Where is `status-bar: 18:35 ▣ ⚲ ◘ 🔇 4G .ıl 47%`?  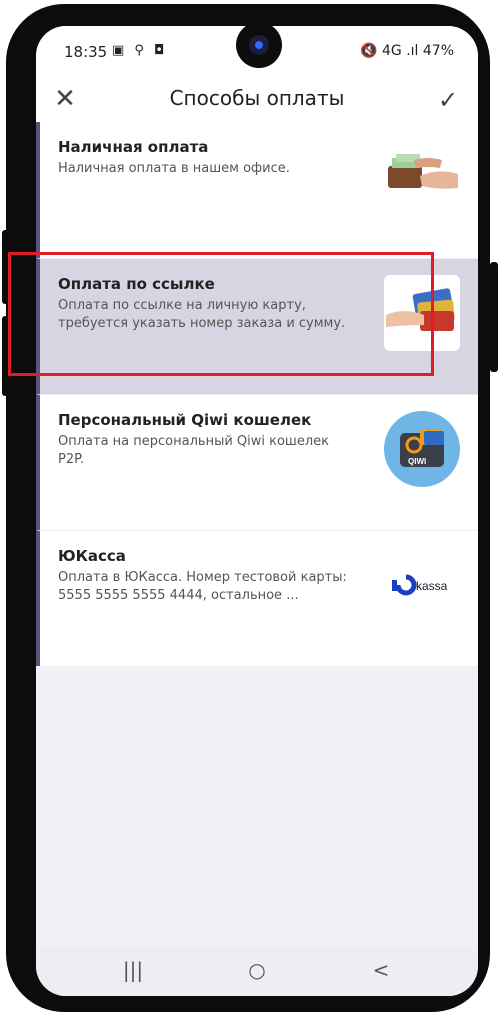 status-bar: 18:35 ▣ ⚲ ◘ 🔇 4G .ıl 47% is located at coordinates (257, 52).